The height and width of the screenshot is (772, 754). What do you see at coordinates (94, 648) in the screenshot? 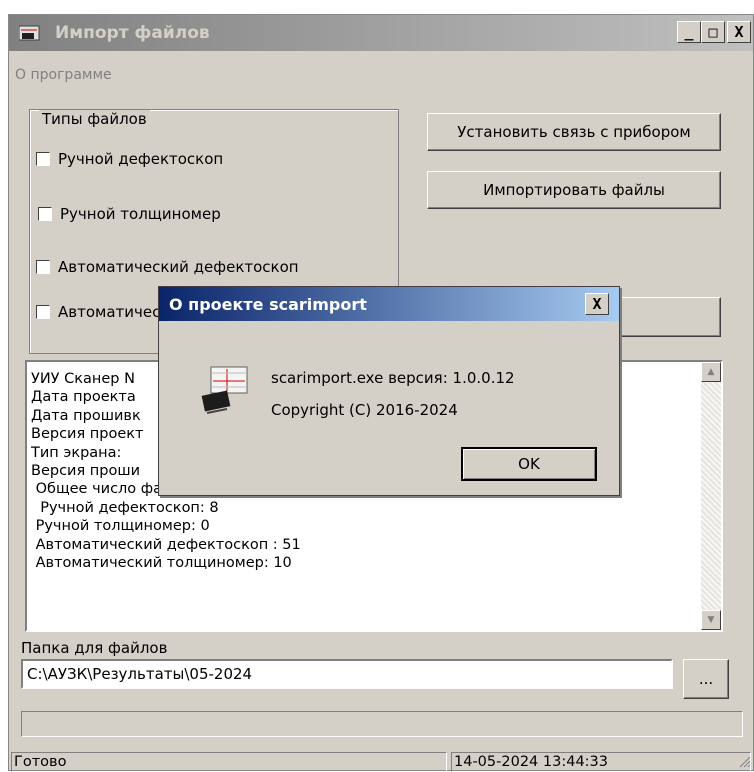
I see `folder-label: Папка для файлов` at bounding box center [94, 648].